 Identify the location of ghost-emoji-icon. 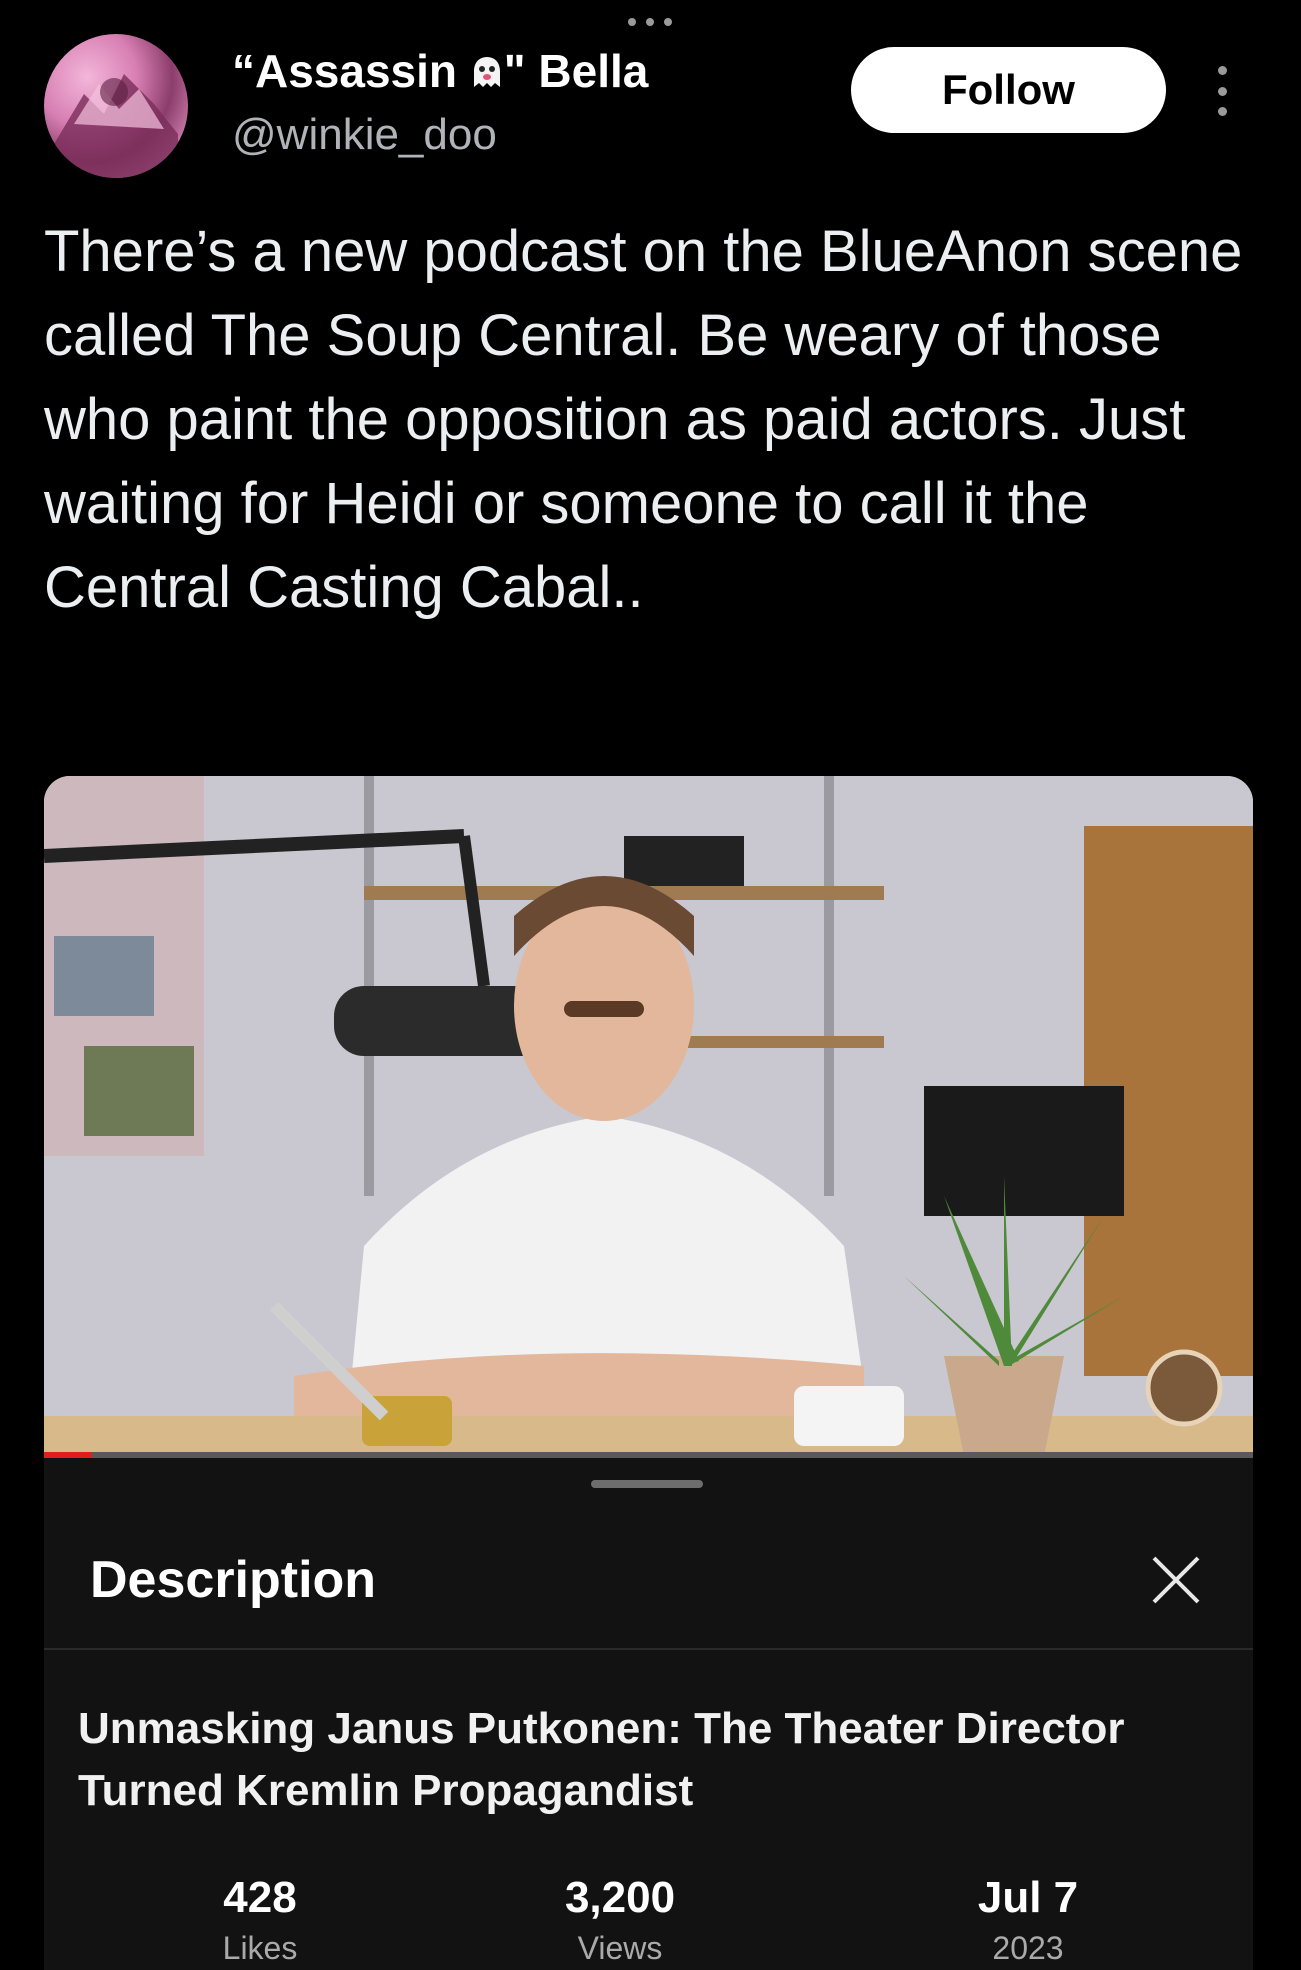
(487, 66).